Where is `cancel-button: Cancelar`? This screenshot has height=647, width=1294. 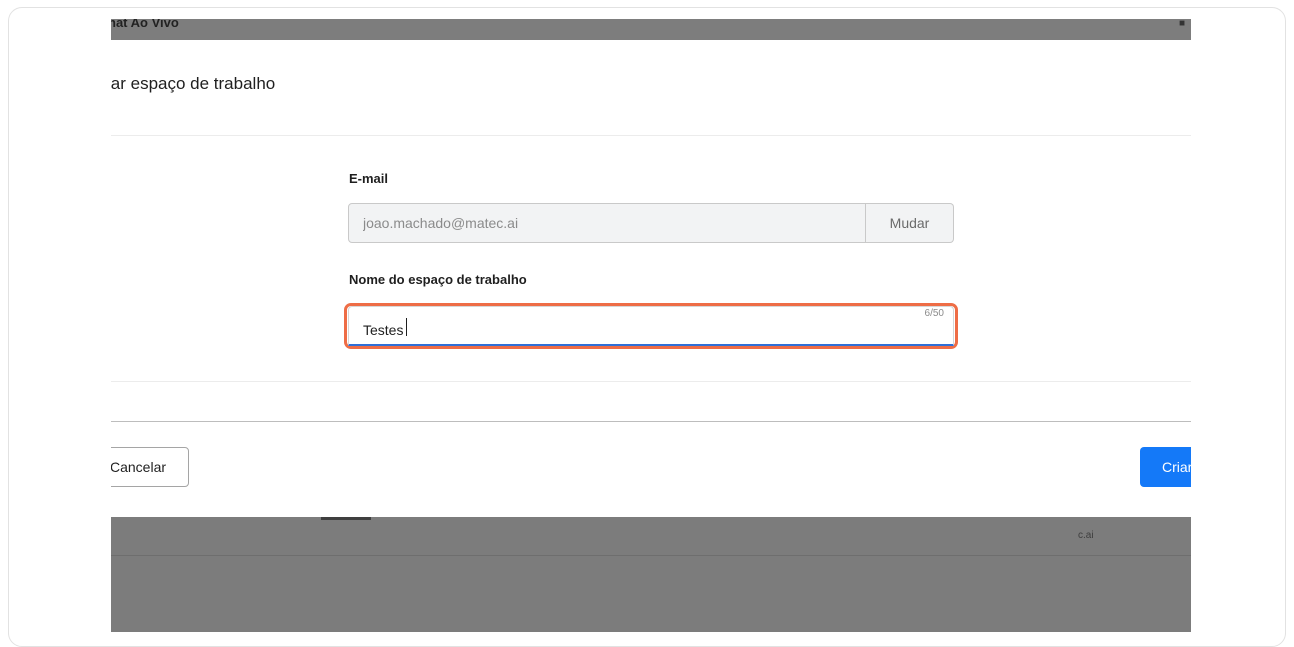 cancel-button: Cancelar is located at coordinates (150, 467).